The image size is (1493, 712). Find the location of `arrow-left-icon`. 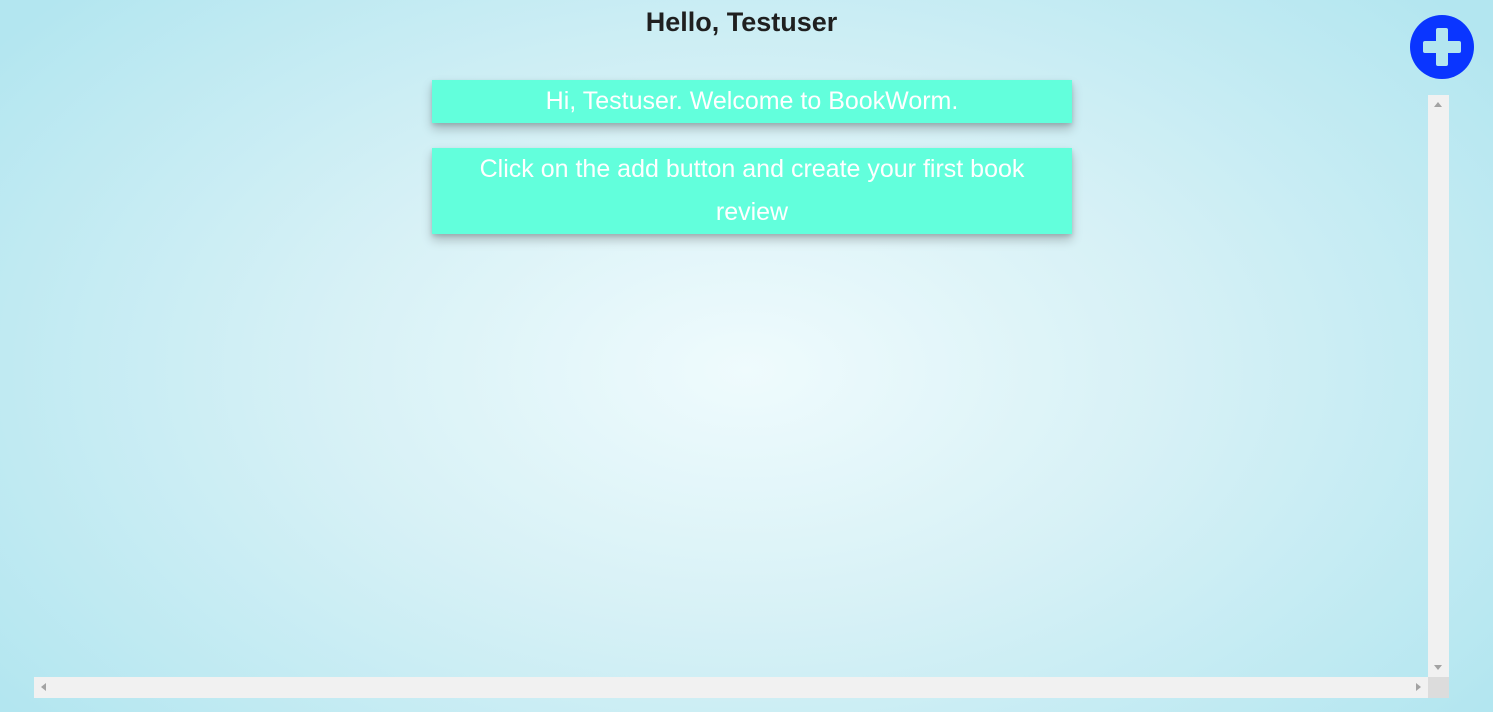

arrow-left-icon is located at coordinates (43, 687).